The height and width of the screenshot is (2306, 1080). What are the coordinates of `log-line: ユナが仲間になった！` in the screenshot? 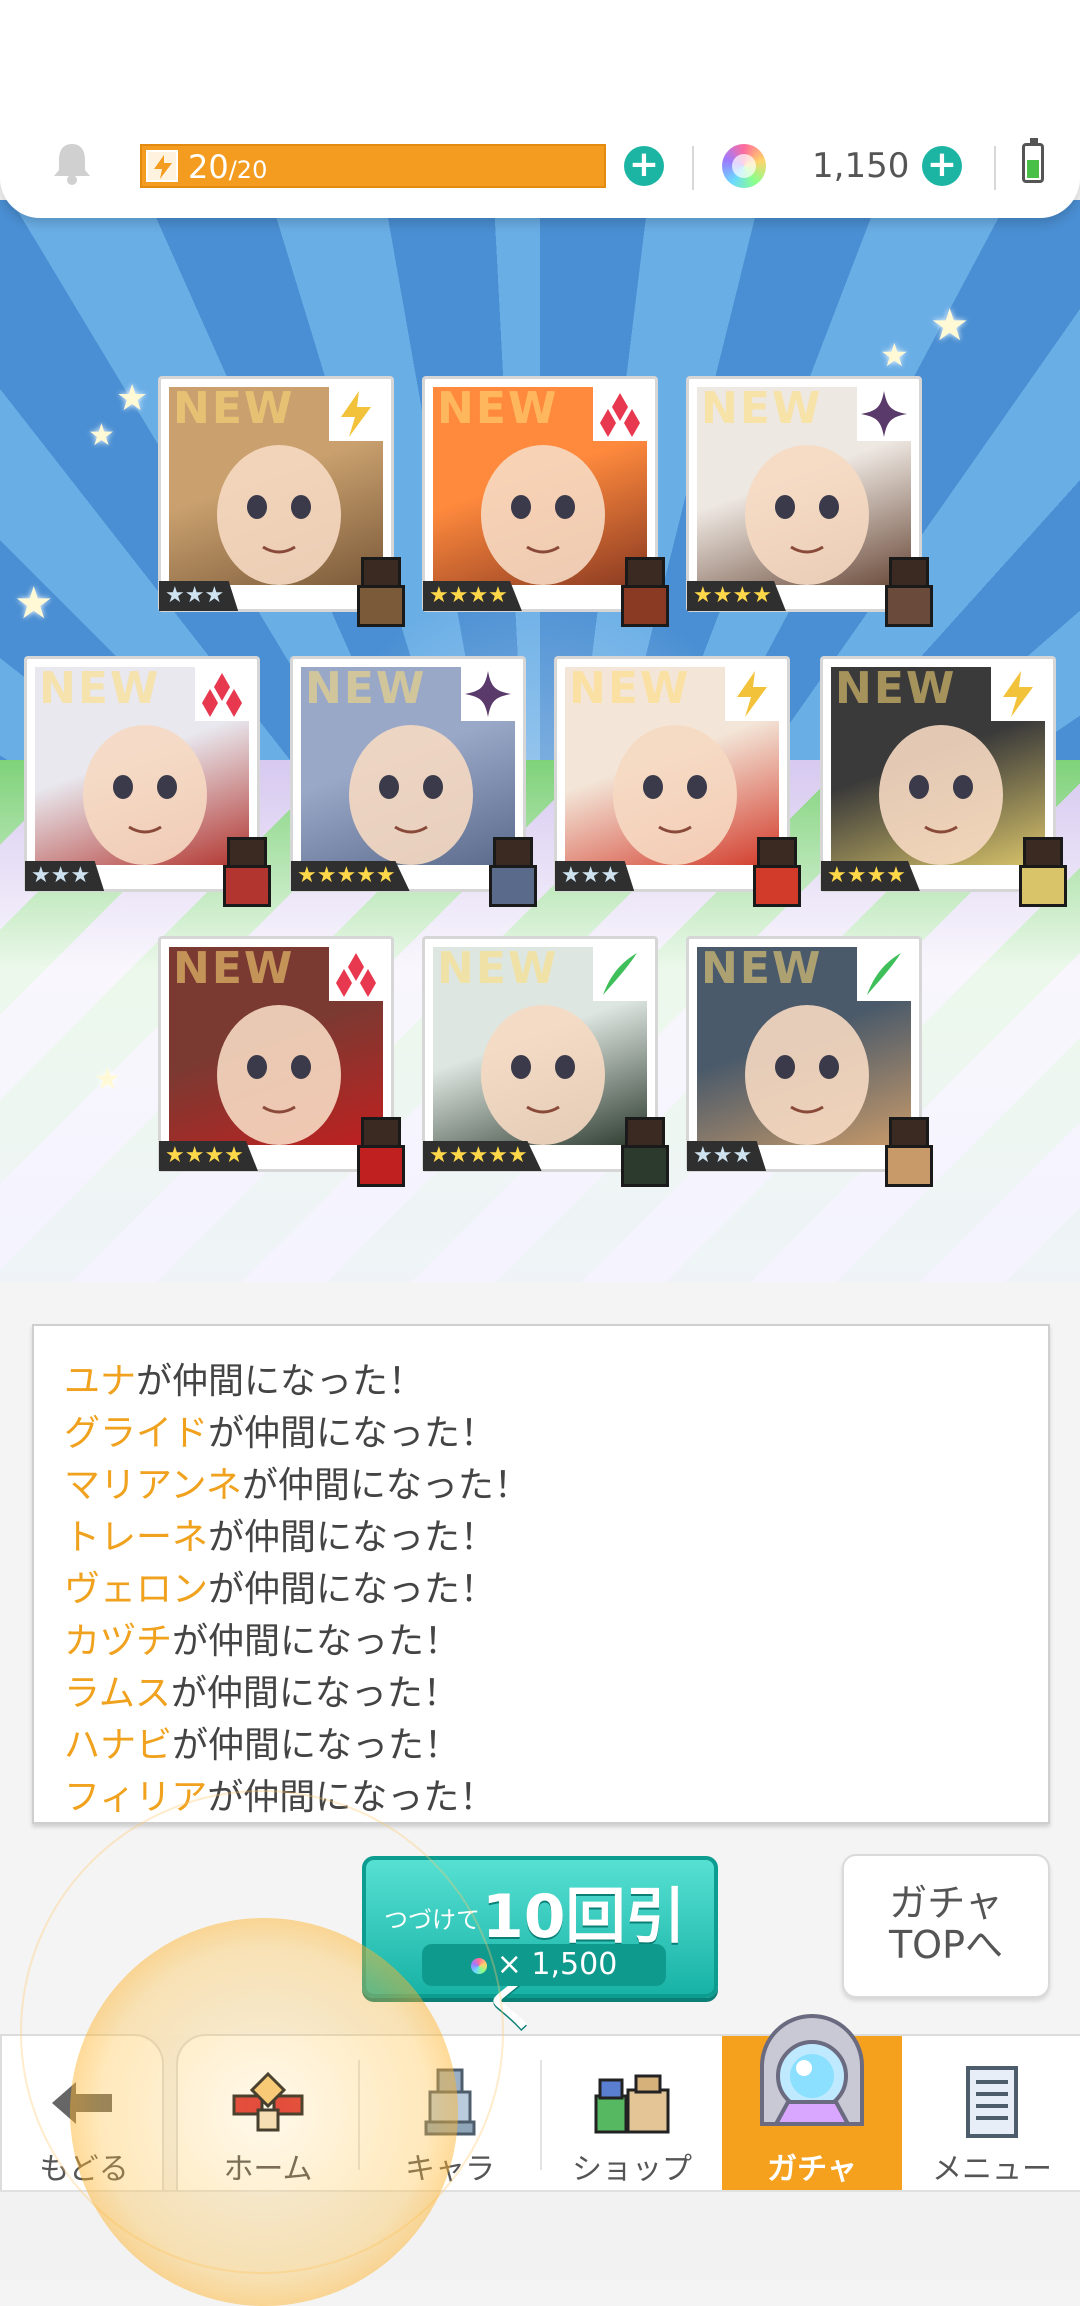 It's located at (244, 1378).